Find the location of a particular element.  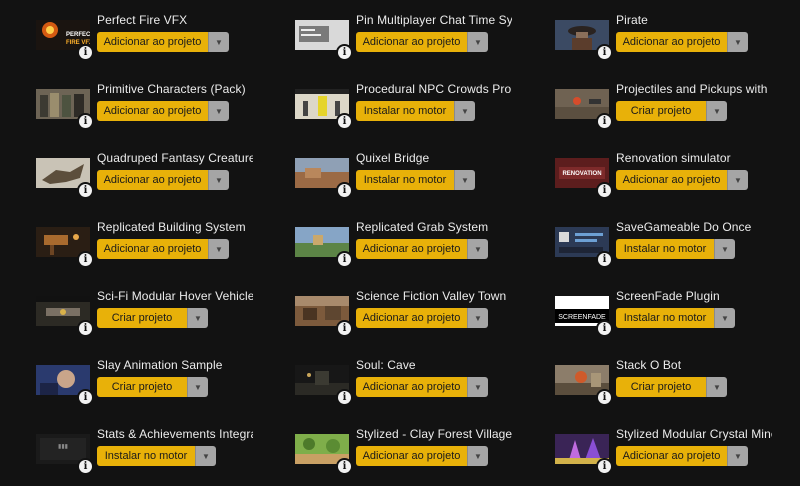

asset-thumbnail: SCREENFADE is located at coordinates (582, 311).